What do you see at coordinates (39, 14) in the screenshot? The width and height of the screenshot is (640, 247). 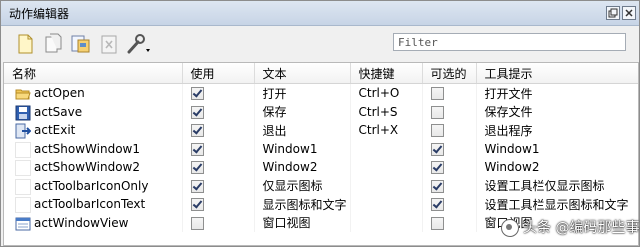 I see `window-title: 动作编辑器` at bounding box center [39, 14].